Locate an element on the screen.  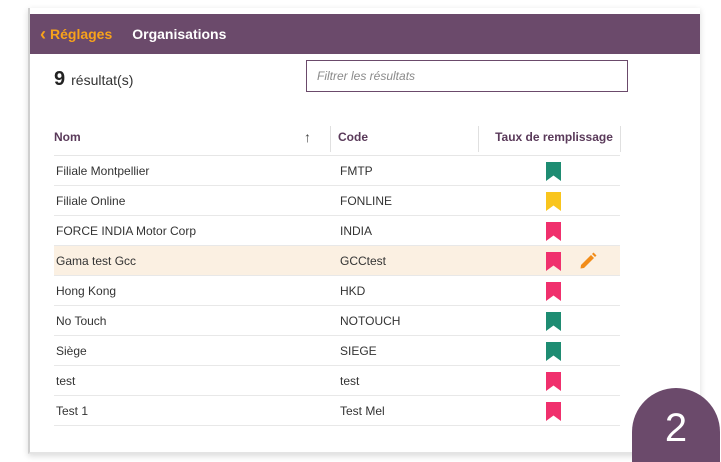
table-row: FORCE INDIA Motor Corp INDIA is located at coordinates (337, 231).